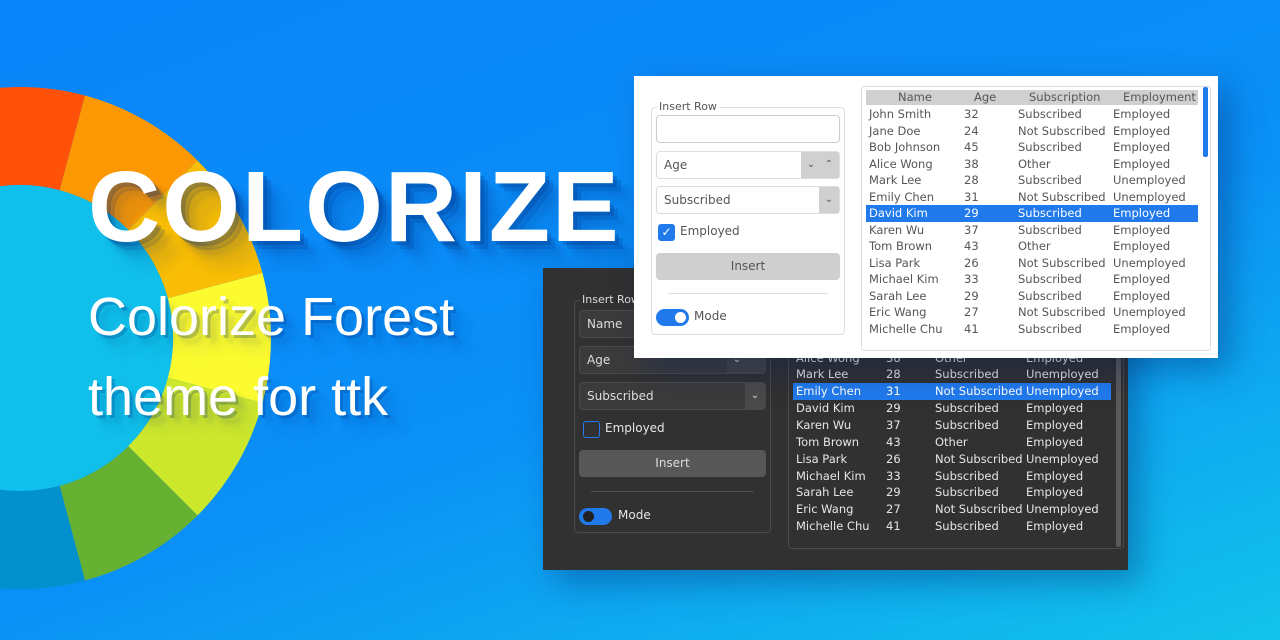 Image resolution: width=1280 pixels, height=640 pixels. Describe the element at coordinates (915, 97) in the screenshot. I see `column-header: Name` at that location.